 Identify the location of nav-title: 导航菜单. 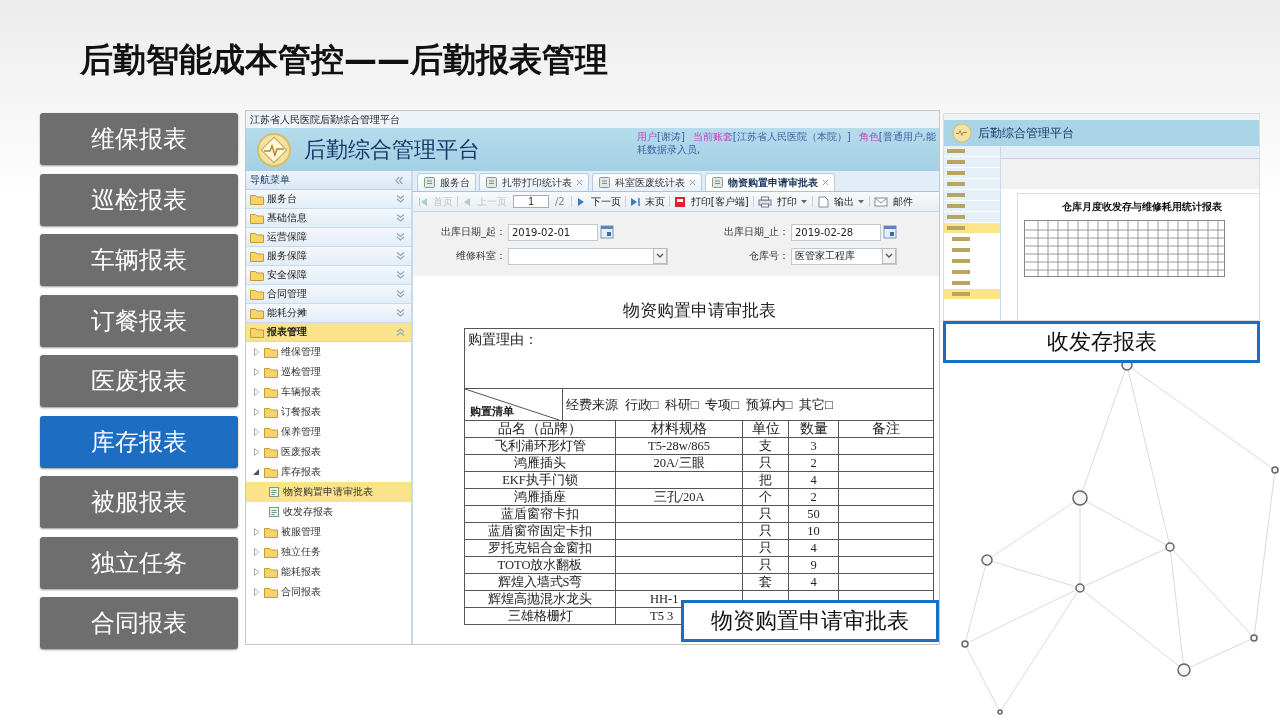
(270, 180).